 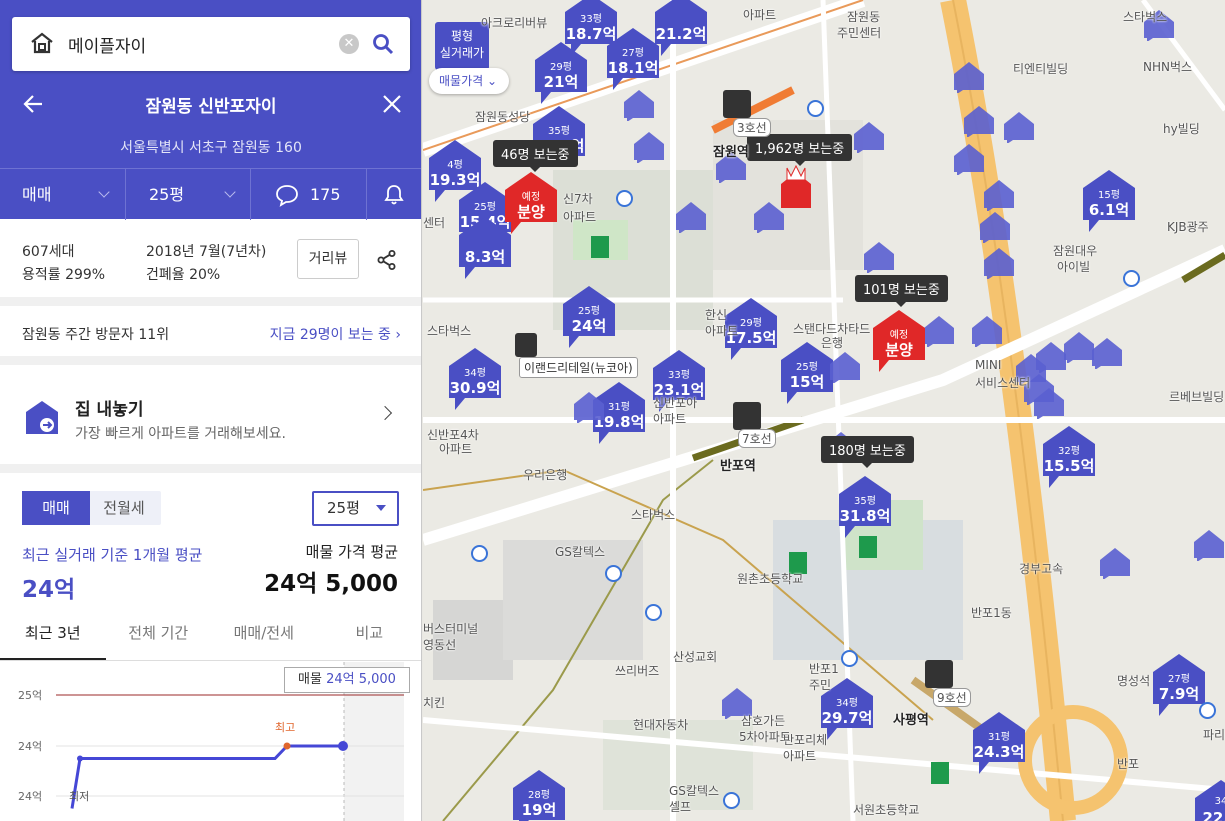 What do you see at coordinates (104, 192) in the screenshot?
I see `chevron-down-icon` at bounding box center [104, 192].